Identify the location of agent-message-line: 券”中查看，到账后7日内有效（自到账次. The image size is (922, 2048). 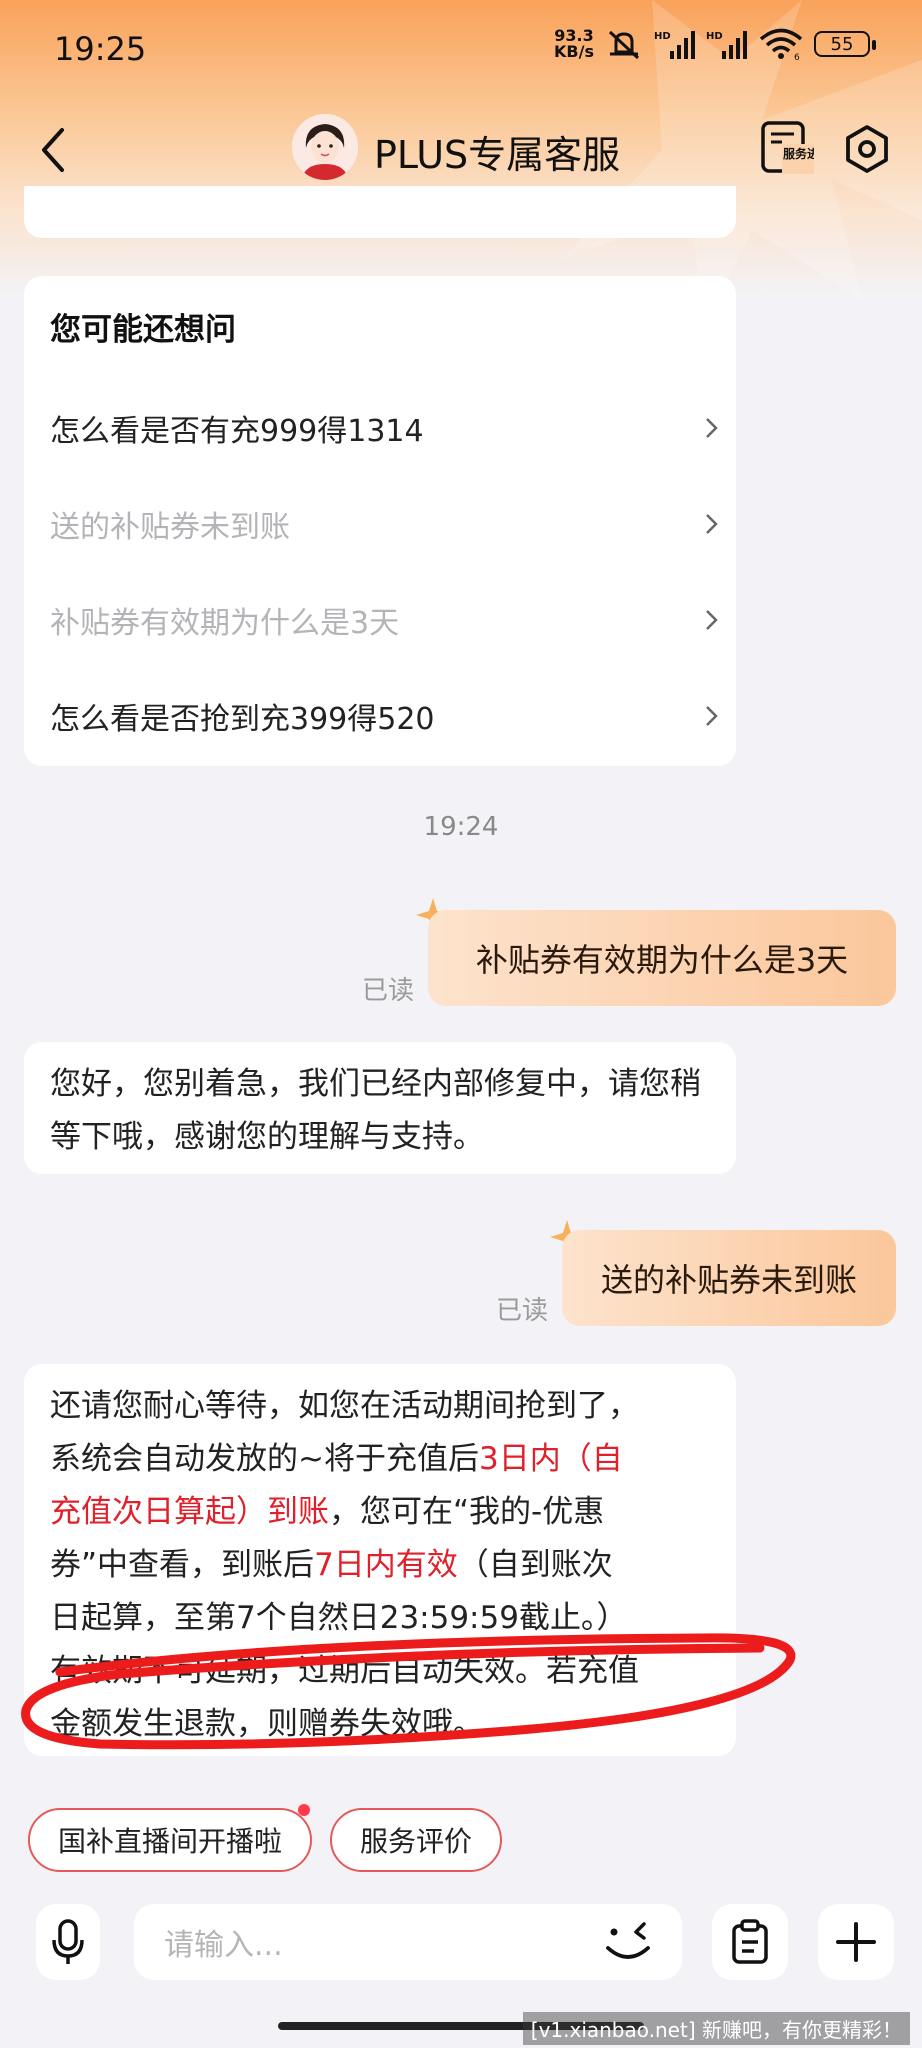
(380, 1565).